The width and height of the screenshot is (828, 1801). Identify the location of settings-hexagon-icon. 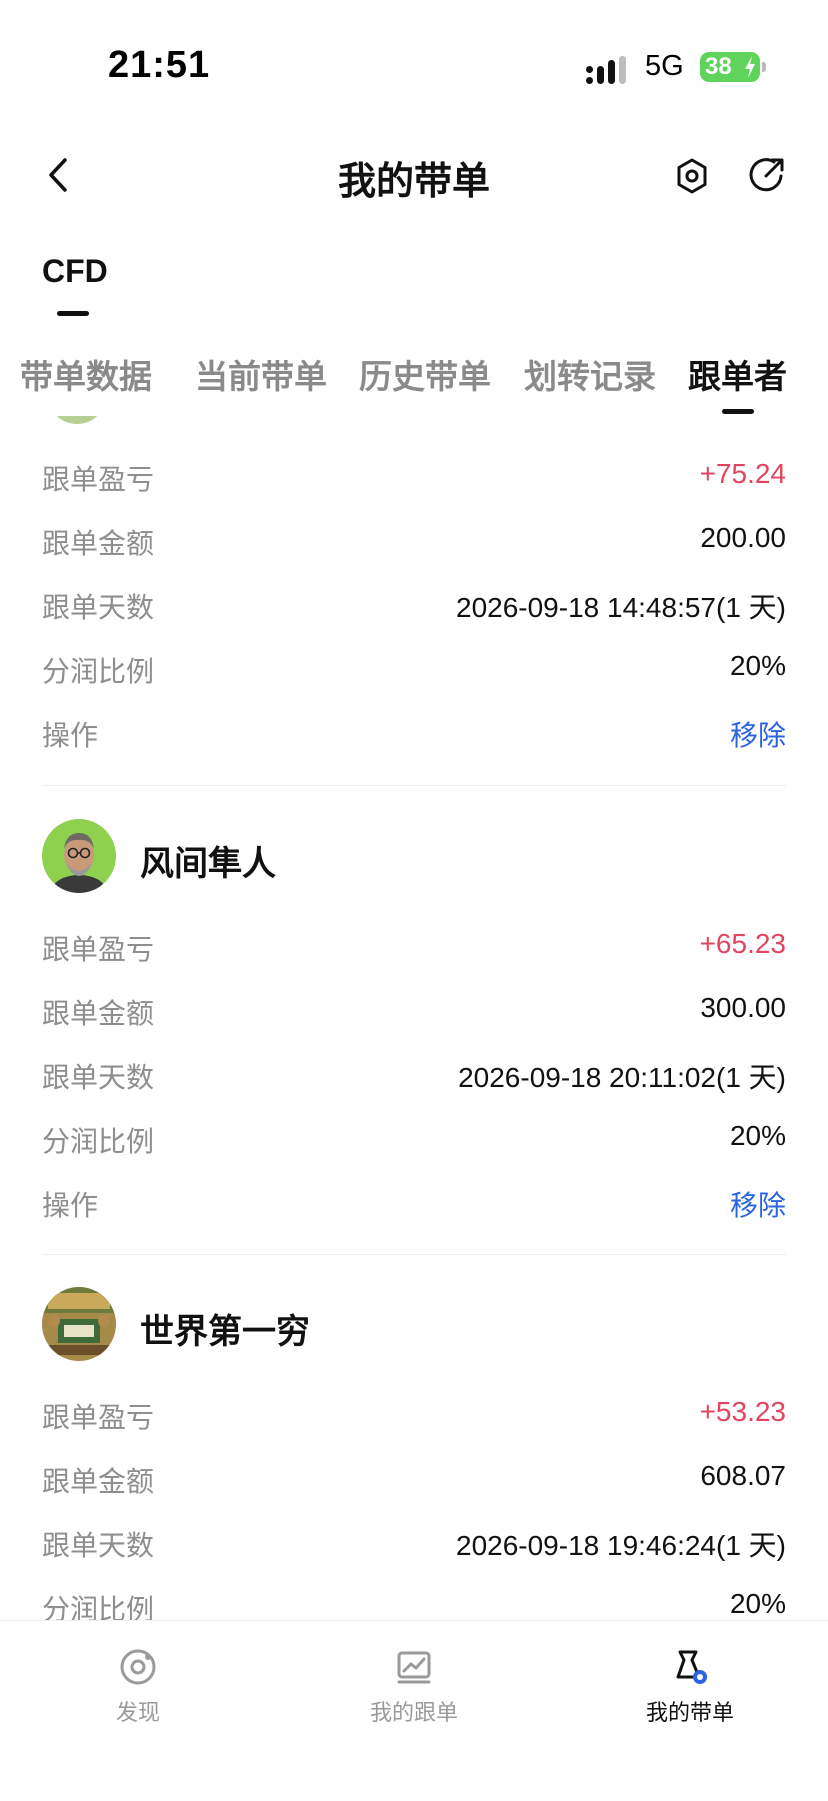
(692, 176).